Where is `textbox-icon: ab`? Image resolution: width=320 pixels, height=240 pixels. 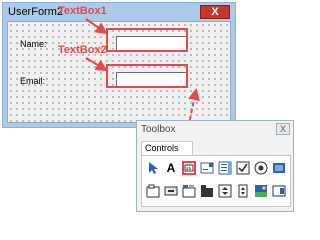
textbox-icon: ab is located at coordinates (189, 168).